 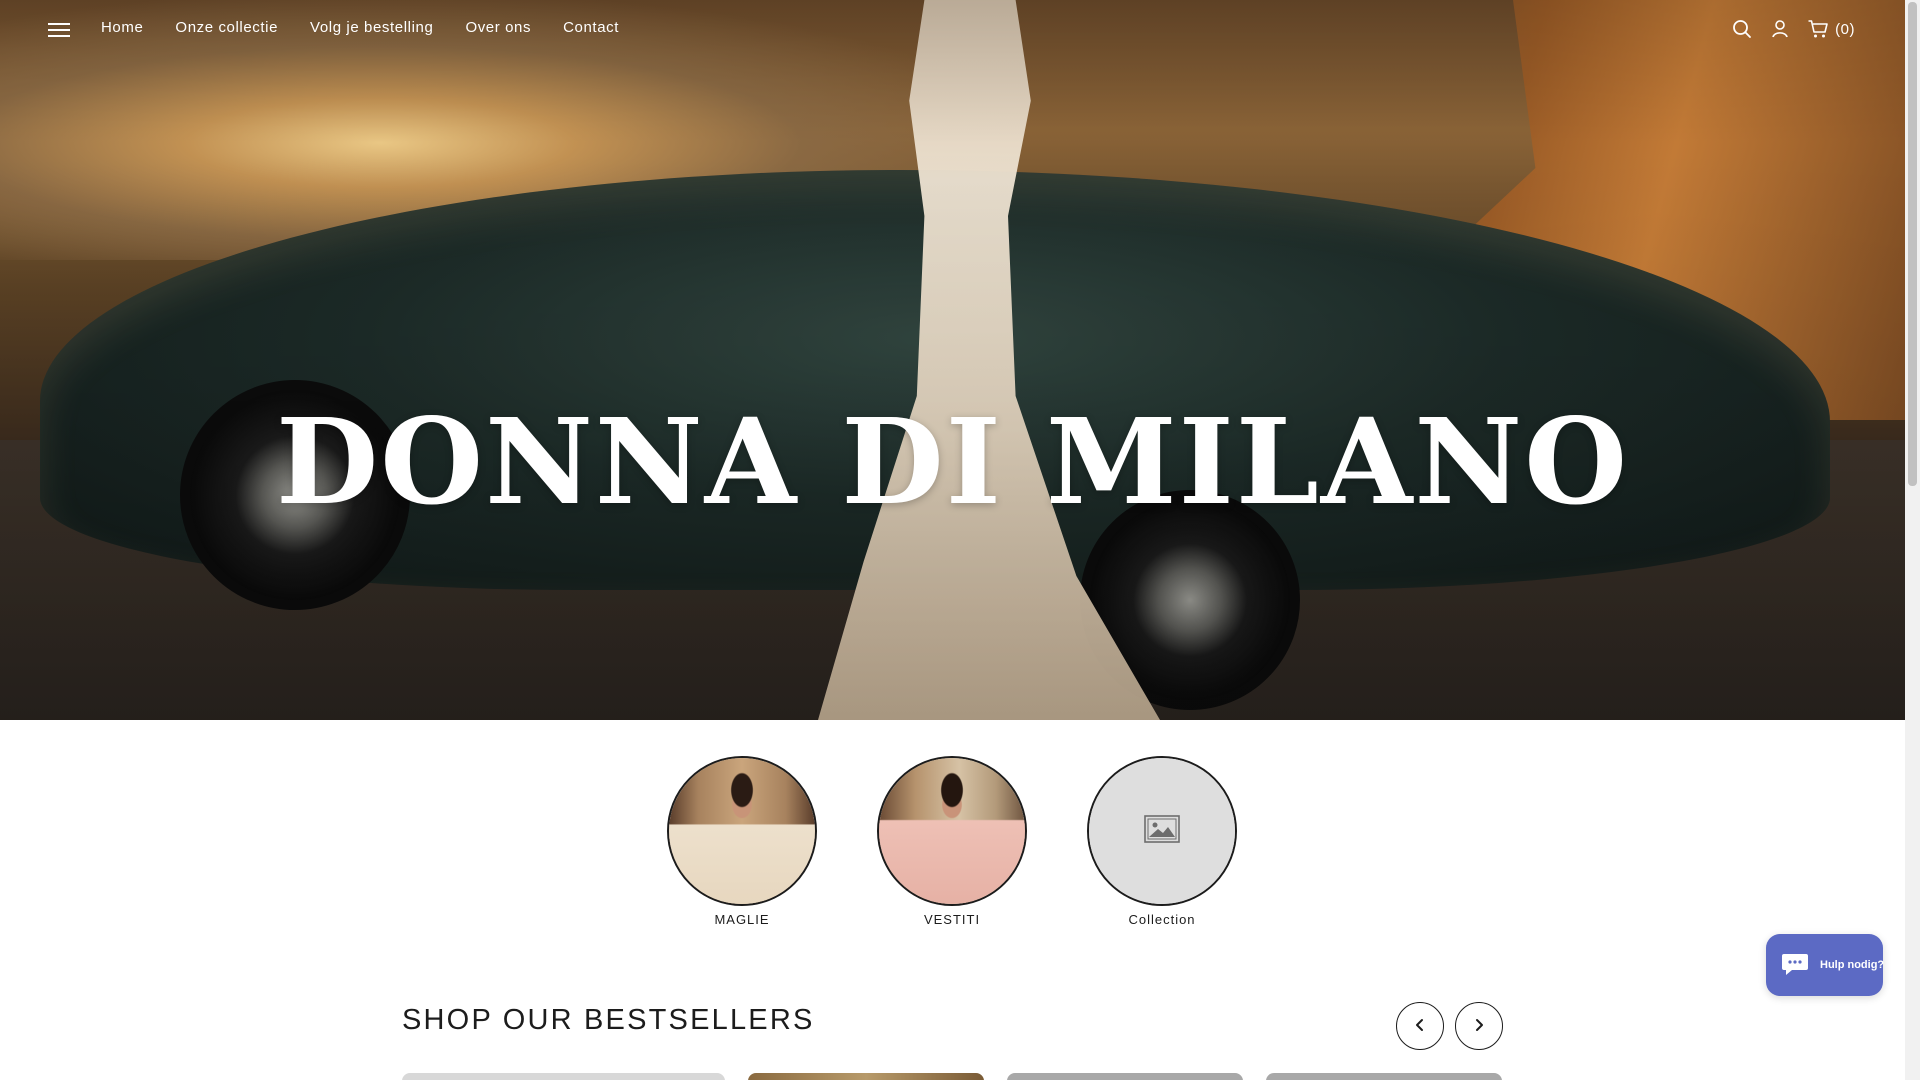 I want to click on chevron-left-icon, so click(x=1420, y=1026).